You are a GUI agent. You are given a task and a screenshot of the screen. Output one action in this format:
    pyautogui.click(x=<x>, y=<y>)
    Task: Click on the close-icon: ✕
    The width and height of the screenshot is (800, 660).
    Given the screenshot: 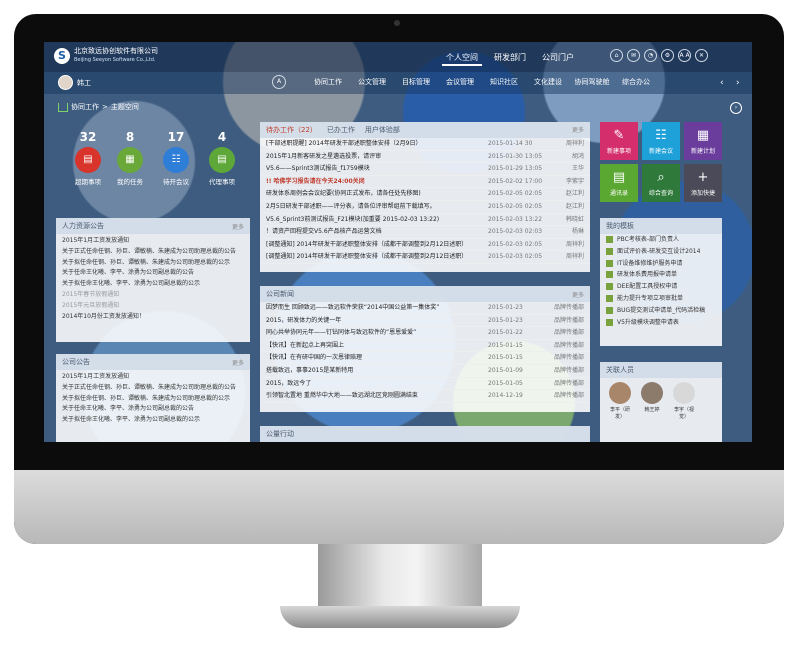 What is the action you would take?
    pyautogui.click(x=701, y=55)
    